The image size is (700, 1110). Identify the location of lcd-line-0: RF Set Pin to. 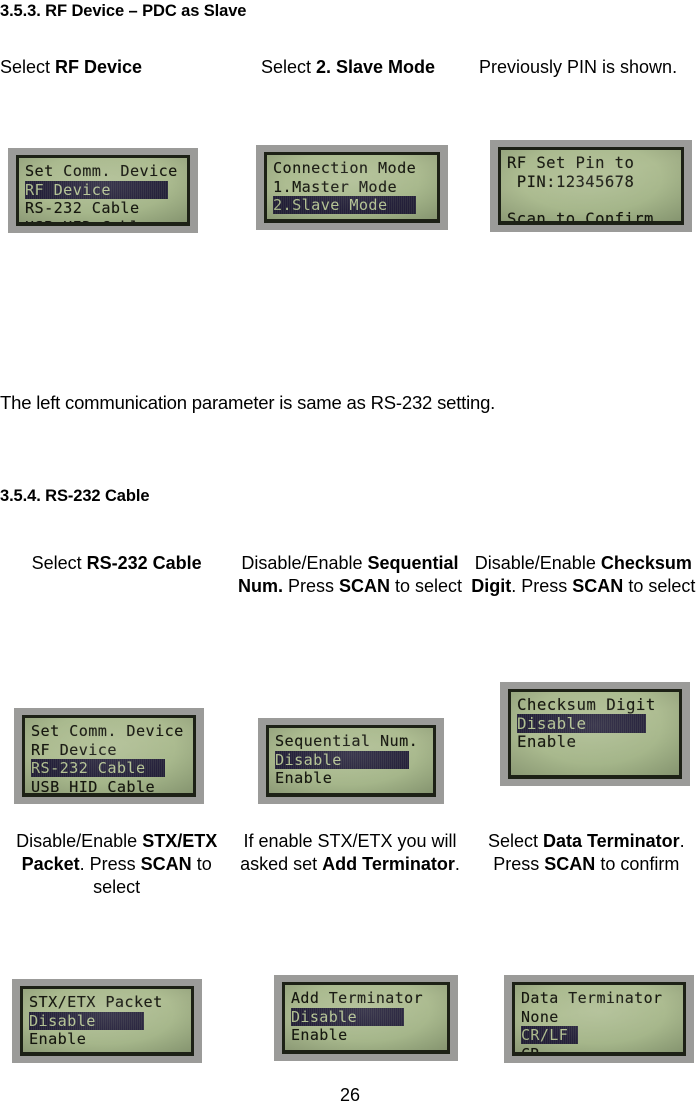
(571, 163).